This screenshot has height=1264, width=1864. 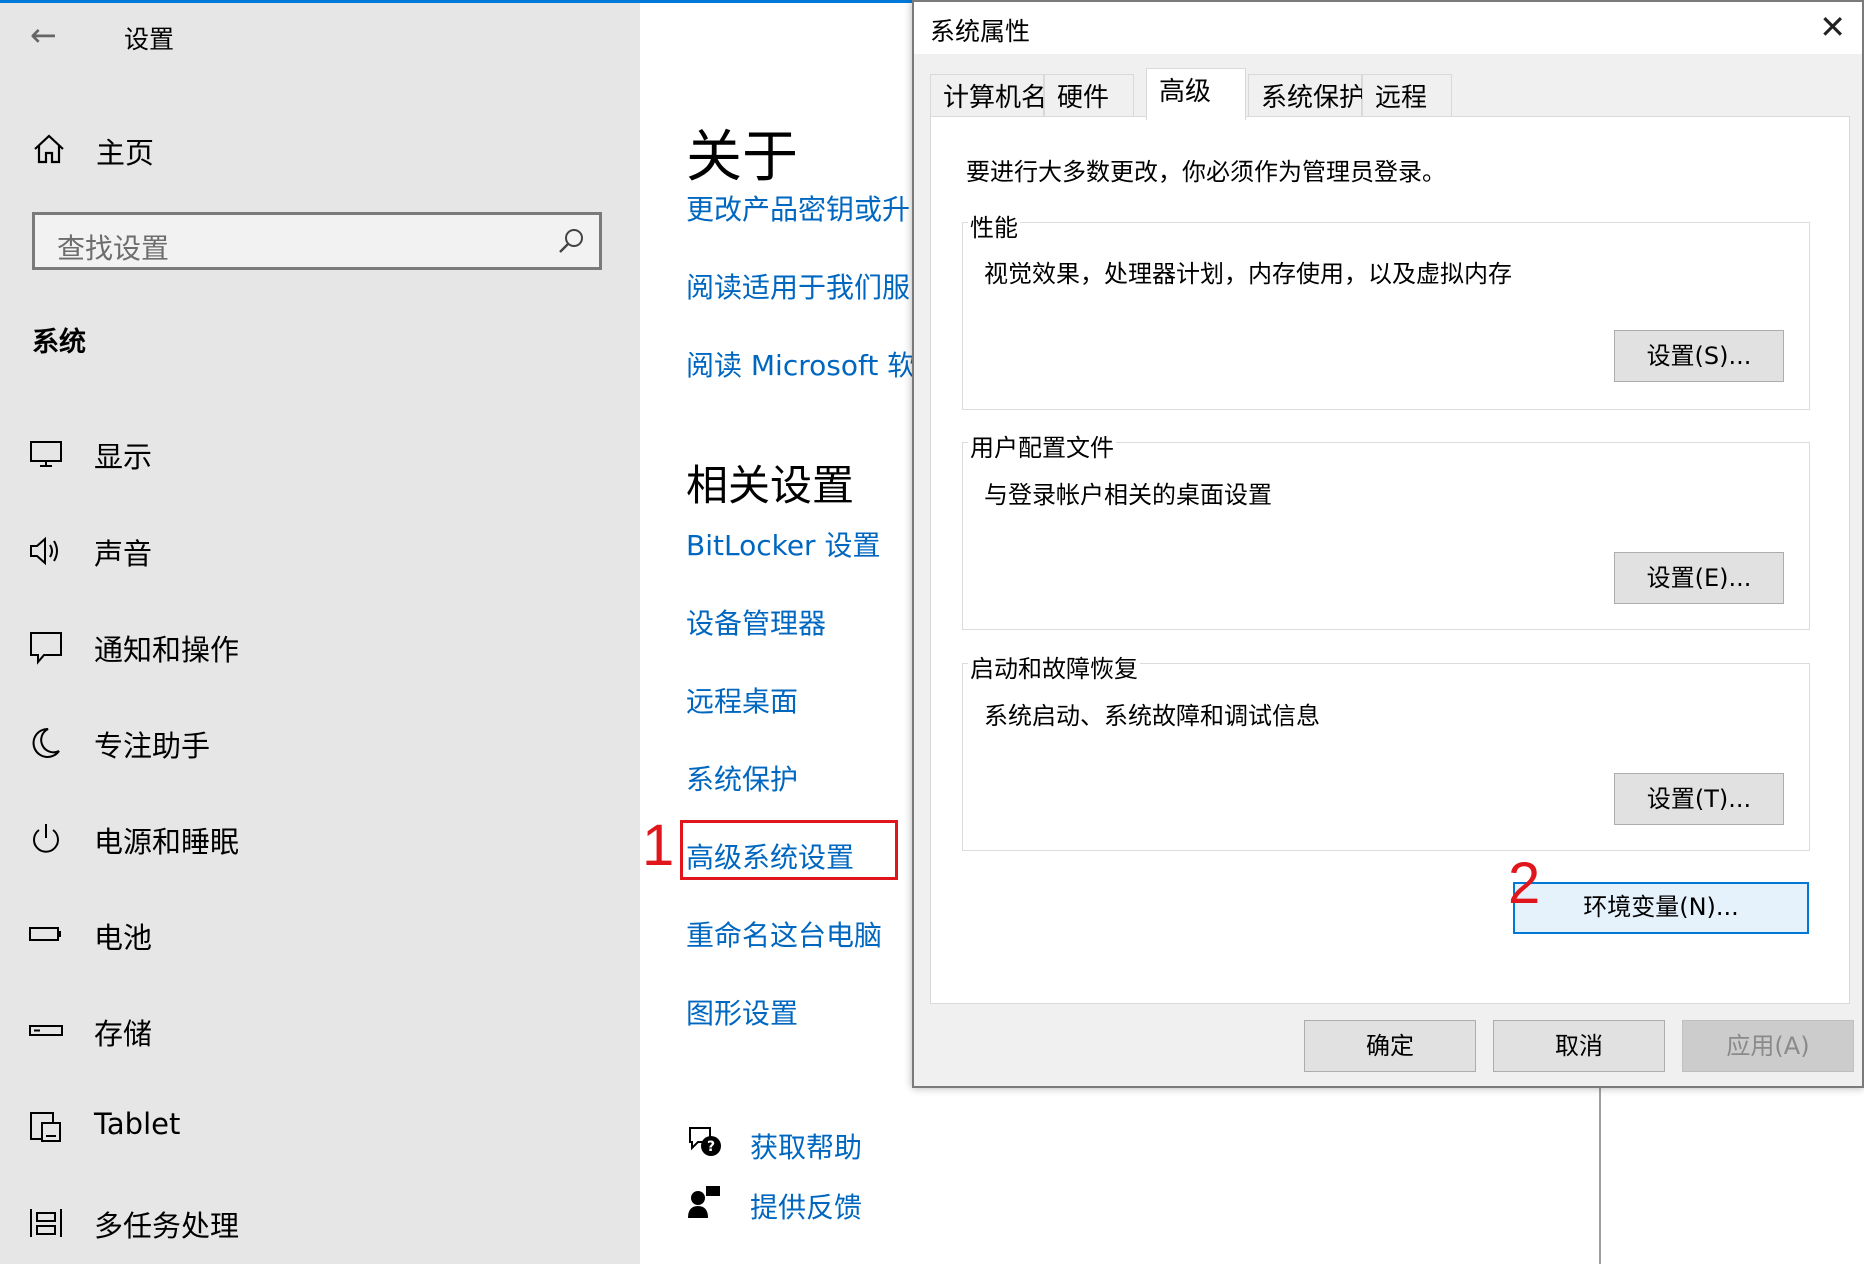 I want to click on link-change-product-key: 更改产品密钥或升, so click(x=799, y=208).